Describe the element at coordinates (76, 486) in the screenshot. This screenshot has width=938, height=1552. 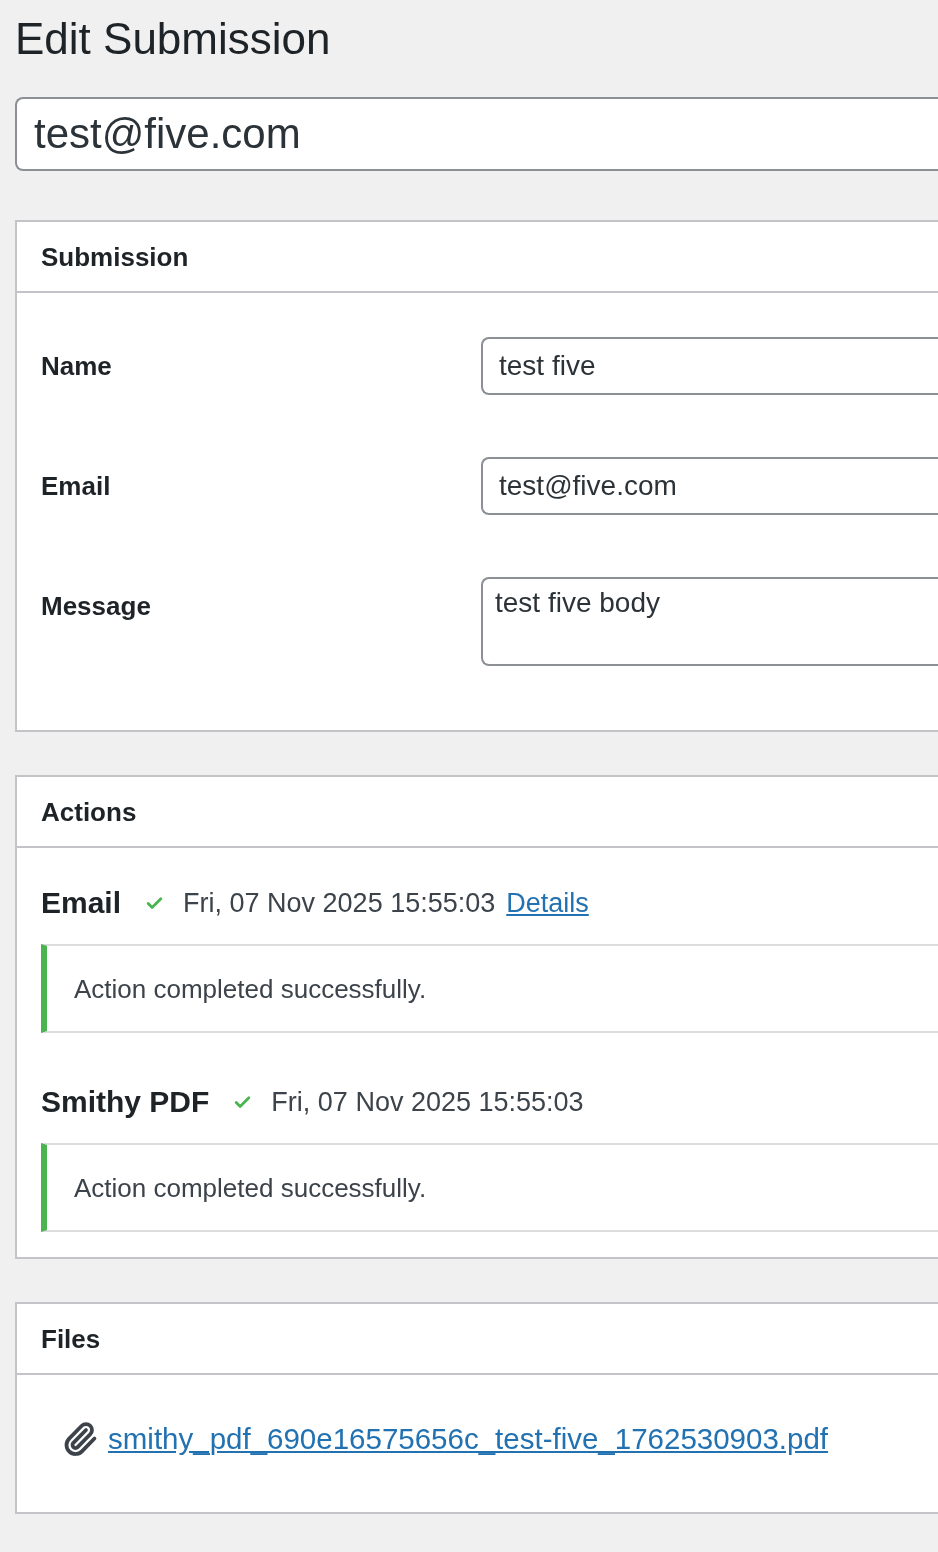
I see `field-label: Email` at that location.